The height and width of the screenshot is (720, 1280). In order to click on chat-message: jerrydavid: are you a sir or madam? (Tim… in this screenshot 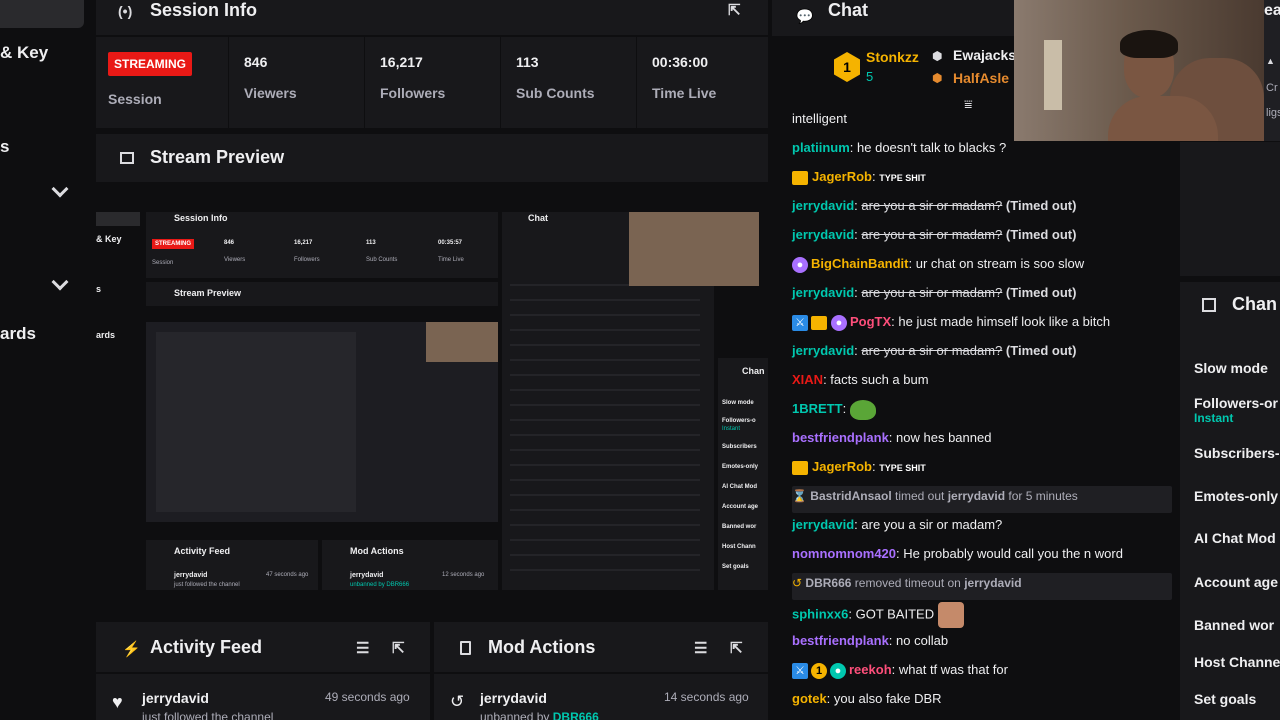, I will do `click(934, 292)`.